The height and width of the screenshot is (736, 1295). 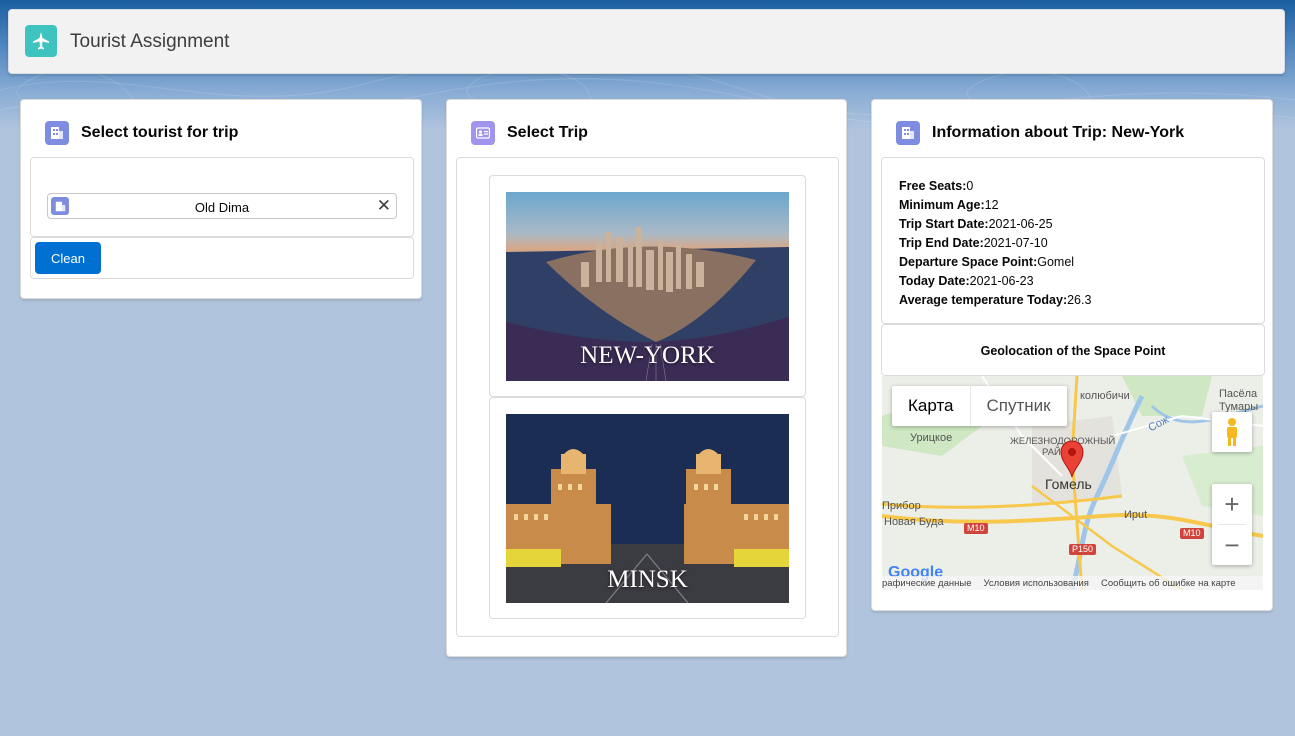 What do you see at coordinates (914, 522) in the screenshot?
I see `map-label-novaya-buda: Новая Буда` at bounding box center [914, 522].